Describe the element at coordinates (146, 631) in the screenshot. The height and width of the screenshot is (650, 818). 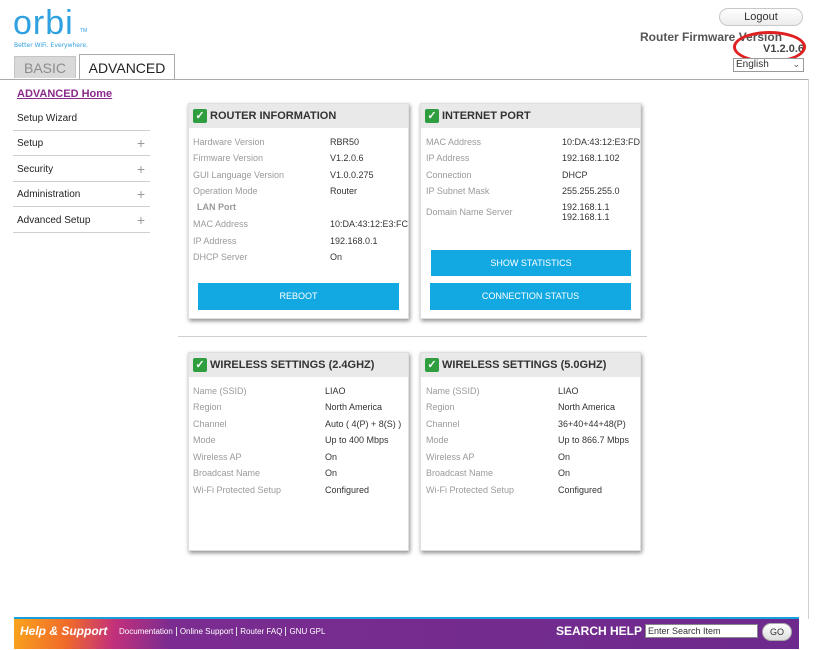
I see `documentation-link: Documentation` at that location.